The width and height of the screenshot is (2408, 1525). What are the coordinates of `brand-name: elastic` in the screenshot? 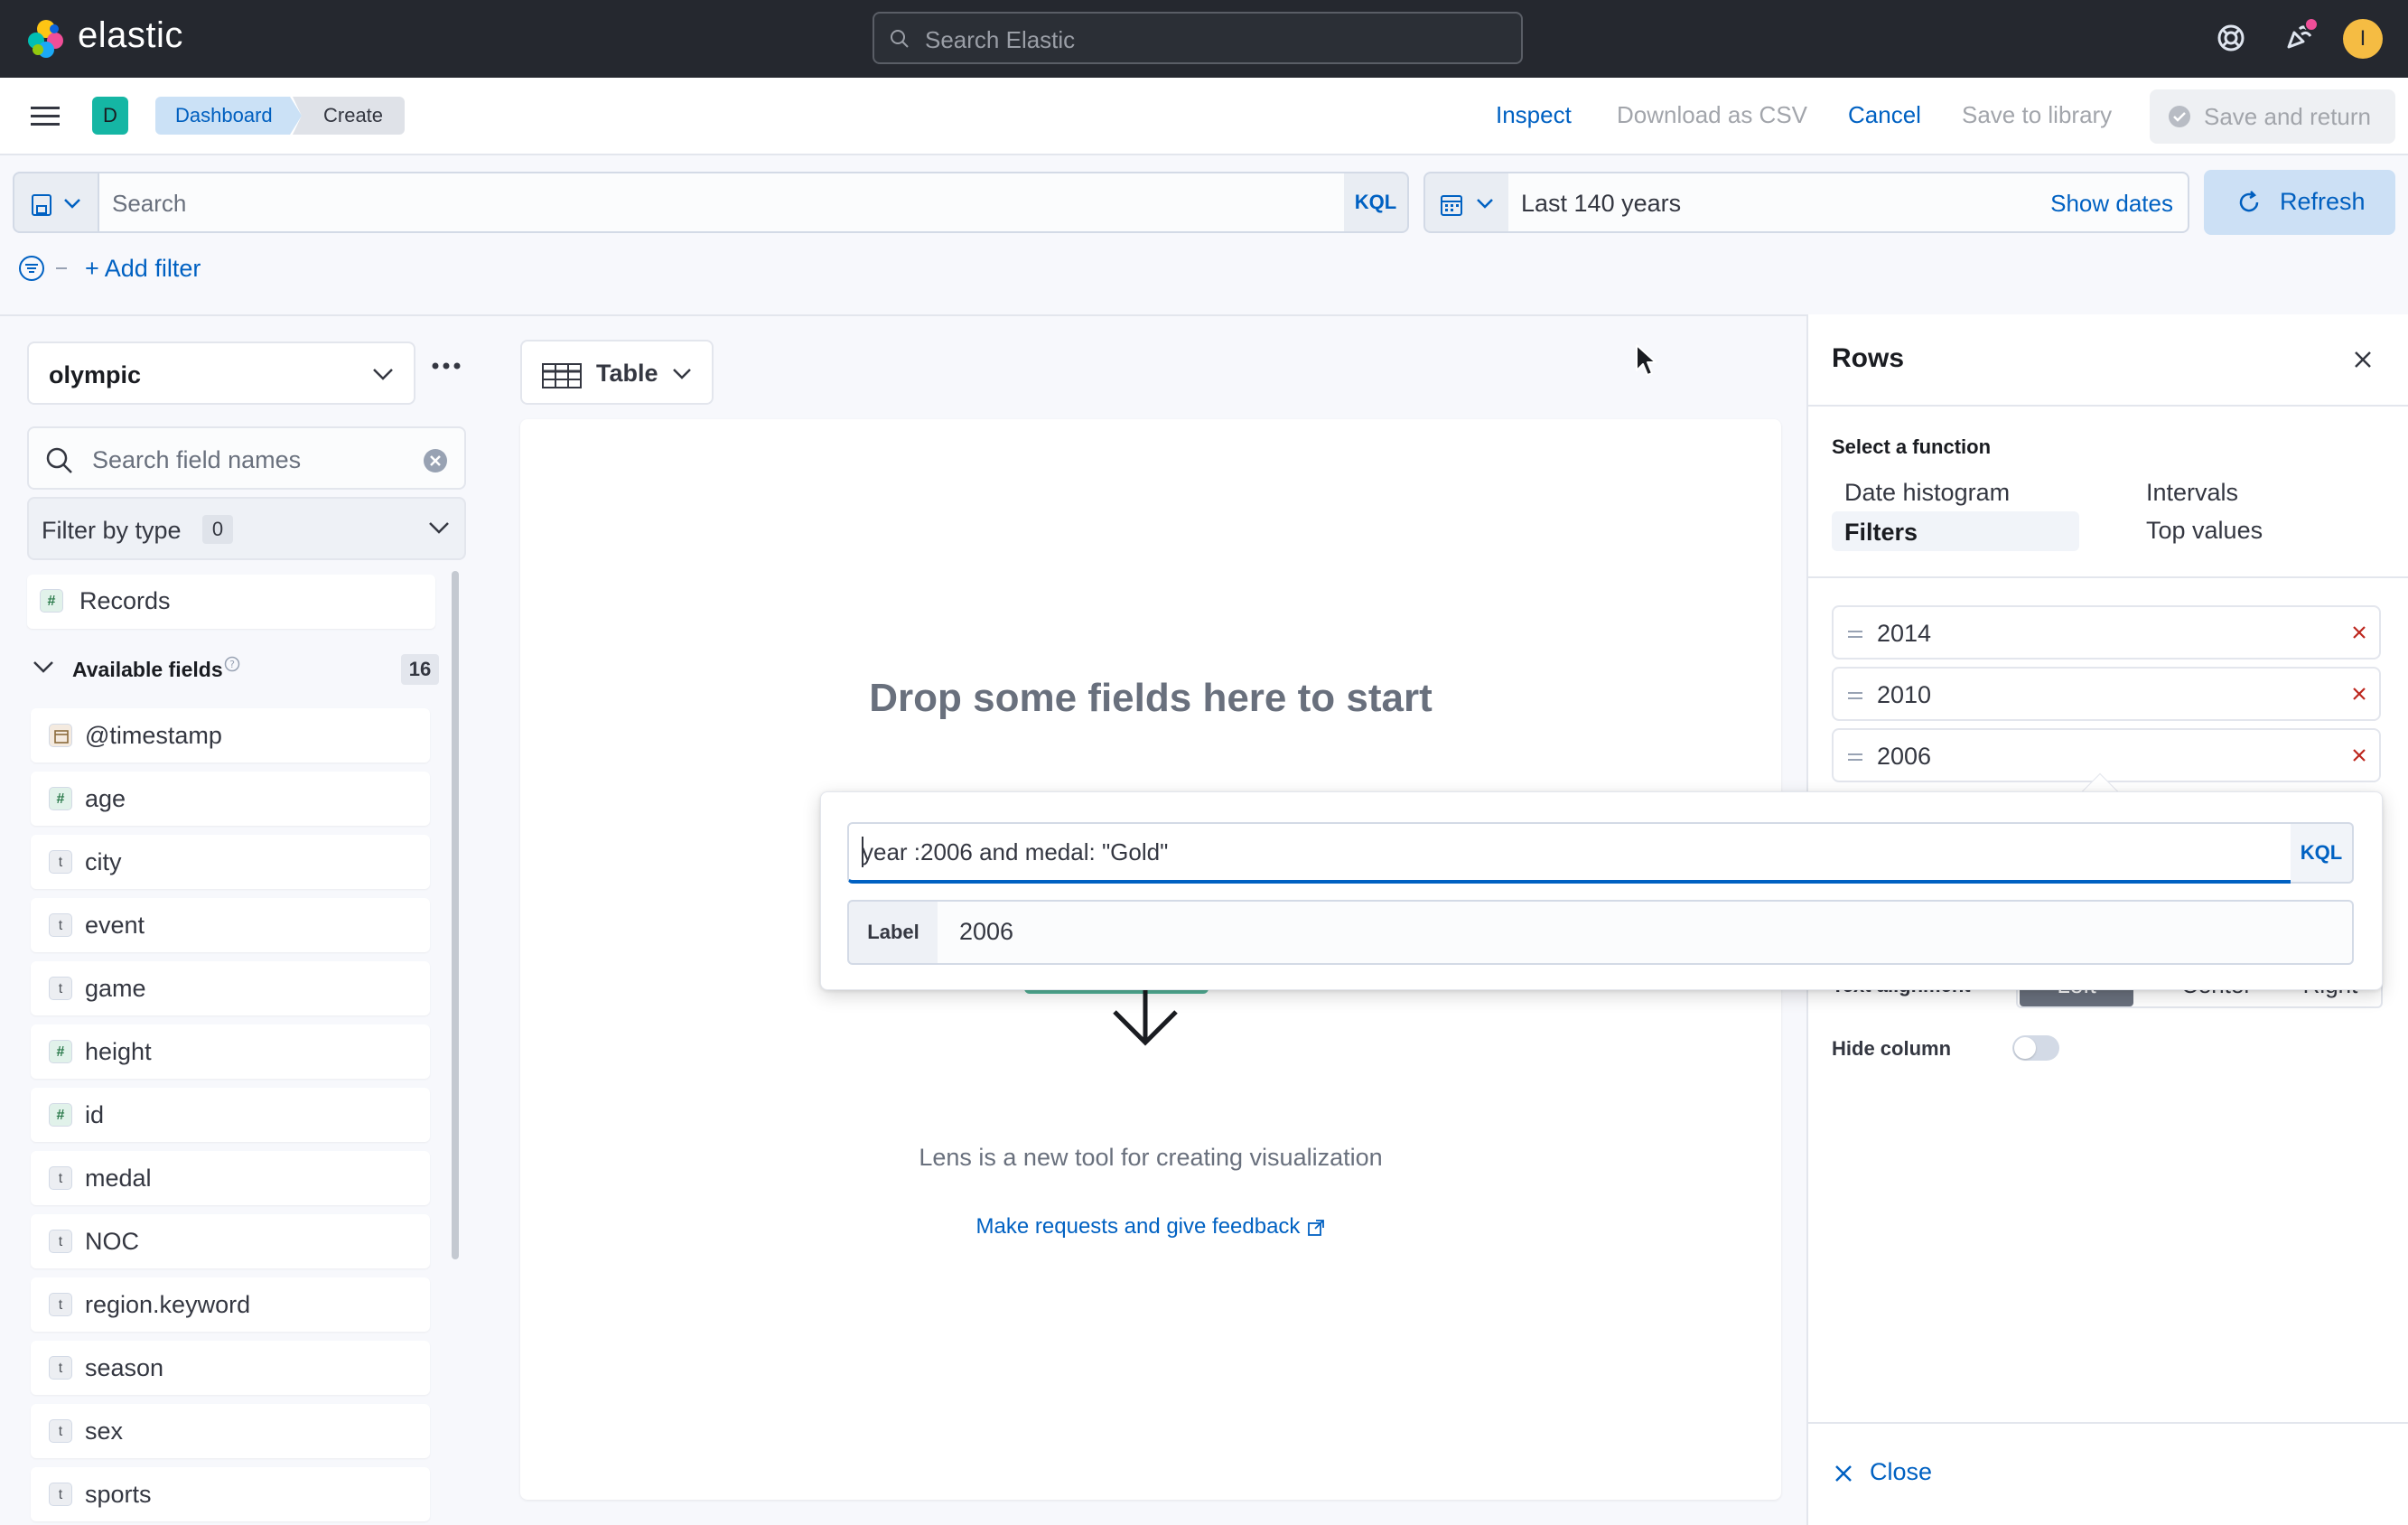 It's located at (130, 35).